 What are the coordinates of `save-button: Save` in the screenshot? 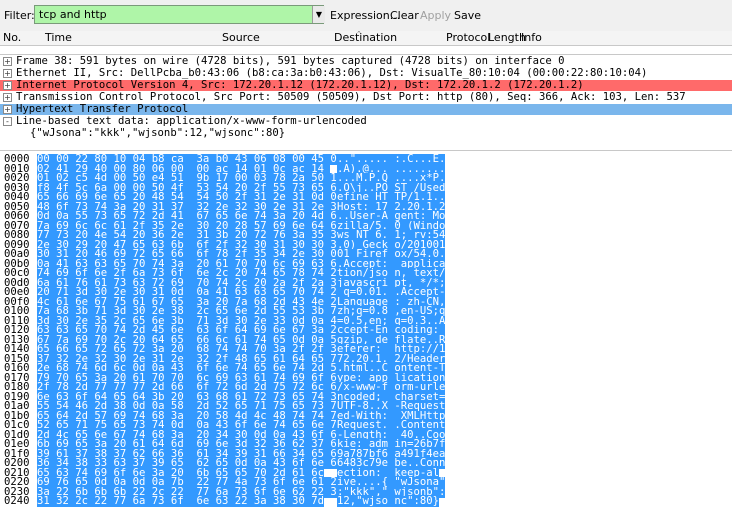 It's located at (467, 15).